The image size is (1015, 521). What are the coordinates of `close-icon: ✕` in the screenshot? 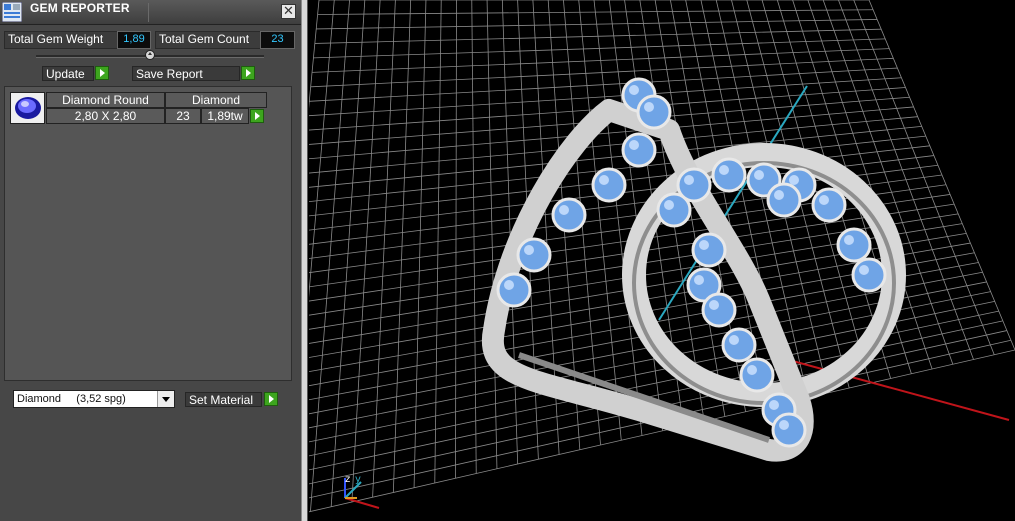 It's located at (288, 11).